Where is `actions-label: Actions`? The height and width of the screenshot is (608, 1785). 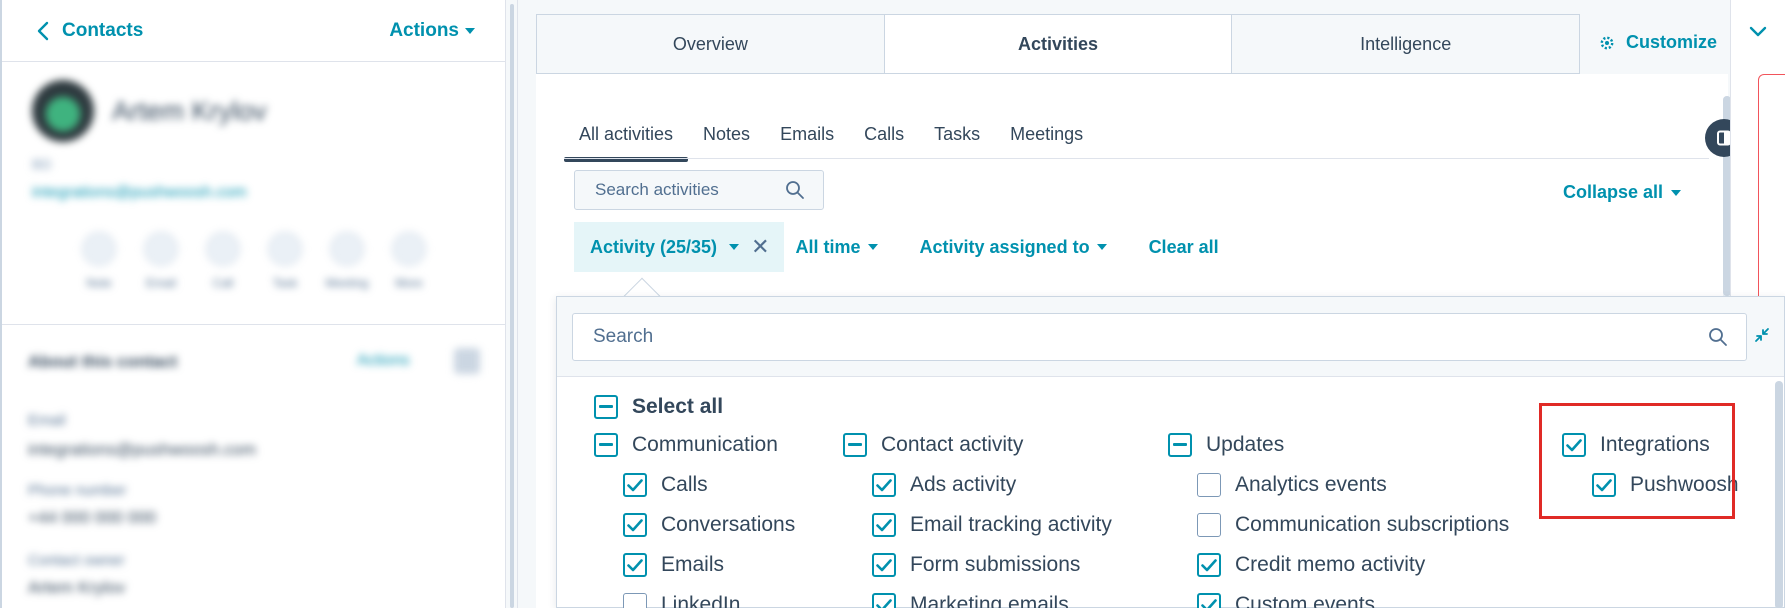 actions-label: Actions is located at coordinates (424, 30).